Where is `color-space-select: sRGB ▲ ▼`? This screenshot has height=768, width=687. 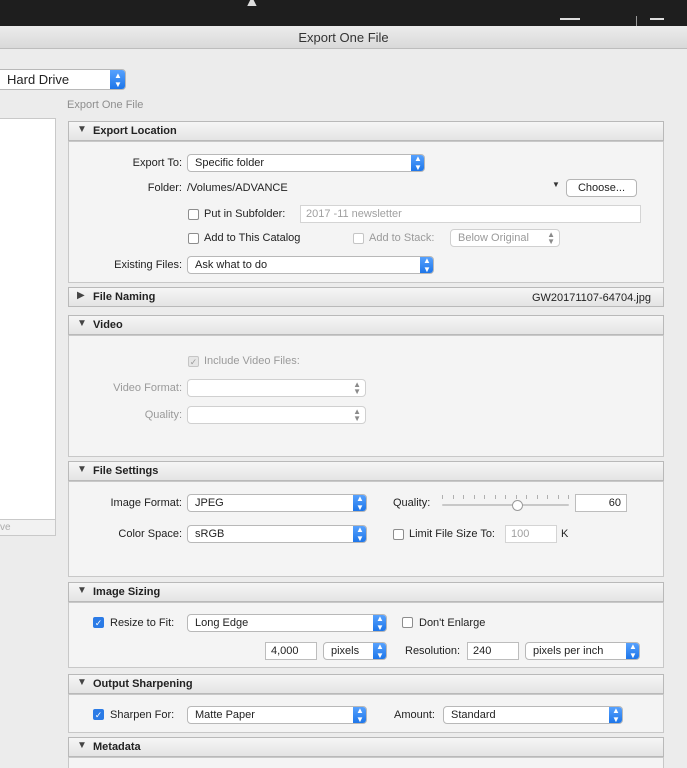
color-space-select: sRGB ▲ ▼ is located at coordinates (277, 534).